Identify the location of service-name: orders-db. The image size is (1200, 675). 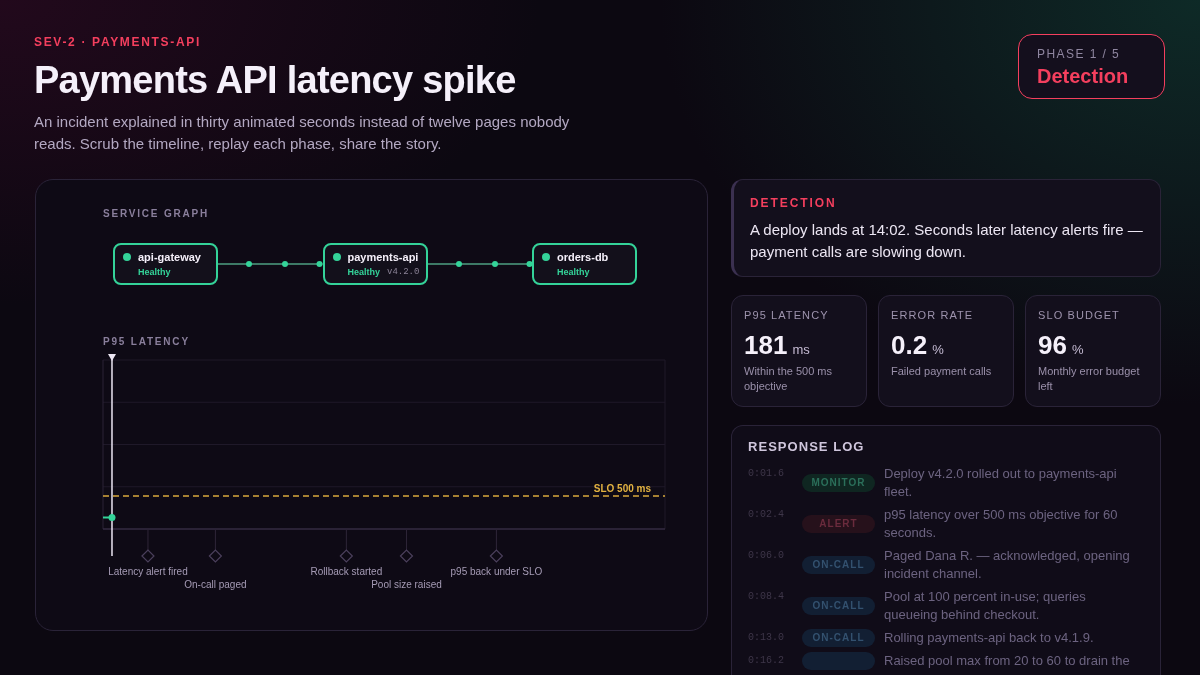
(583, 257).